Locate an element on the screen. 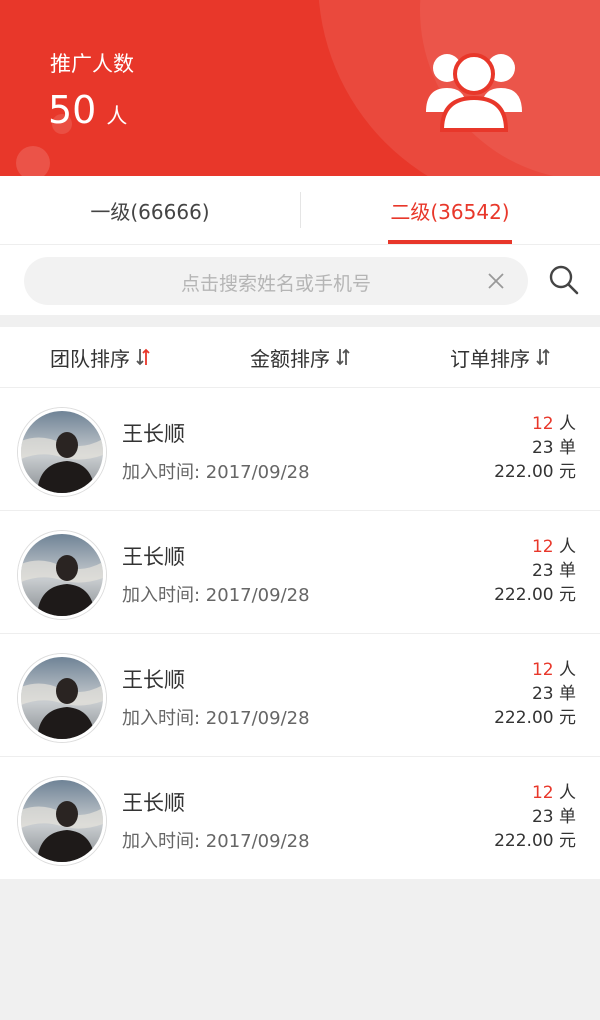  sort-by-amount: 金额排序 is located at coordinates (300, 357).